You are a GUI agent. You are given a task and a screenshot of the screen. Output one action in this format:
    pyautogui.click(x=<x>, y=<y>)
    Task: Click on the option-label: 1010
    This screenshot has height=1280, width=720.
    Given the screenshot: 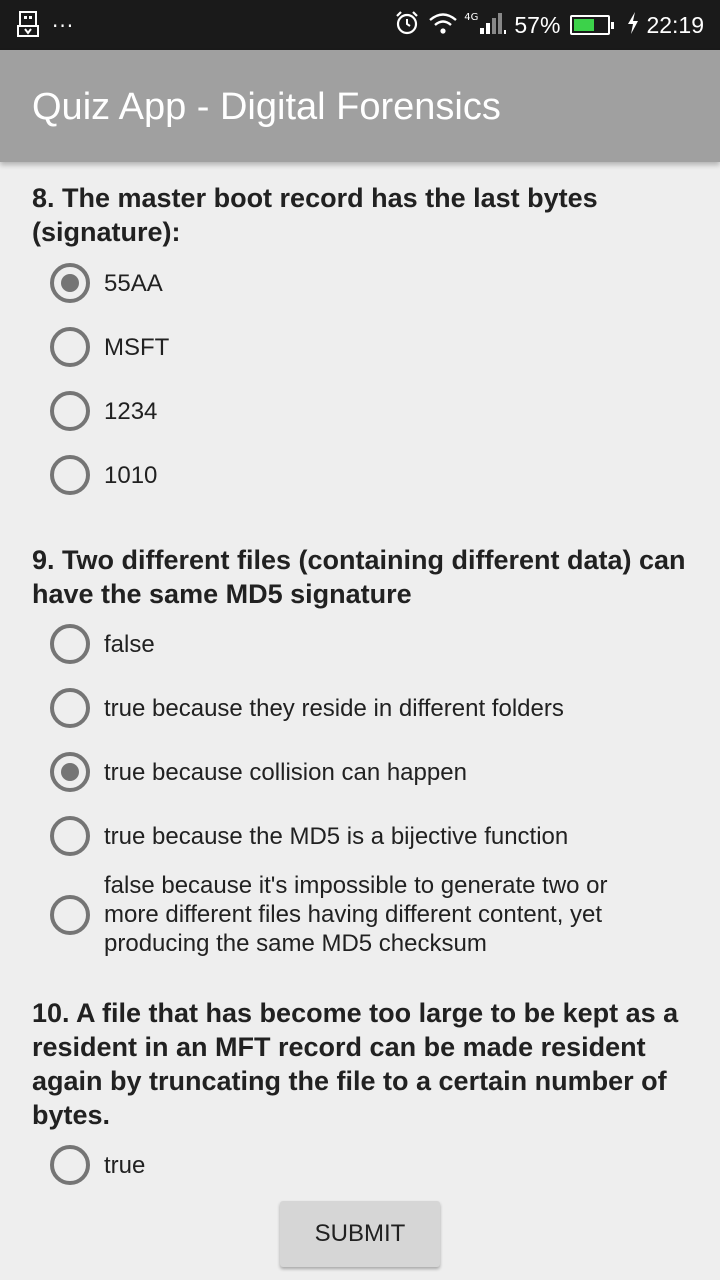 What is the action you would take?
    pyautogui.click(x=131, y=475)
    